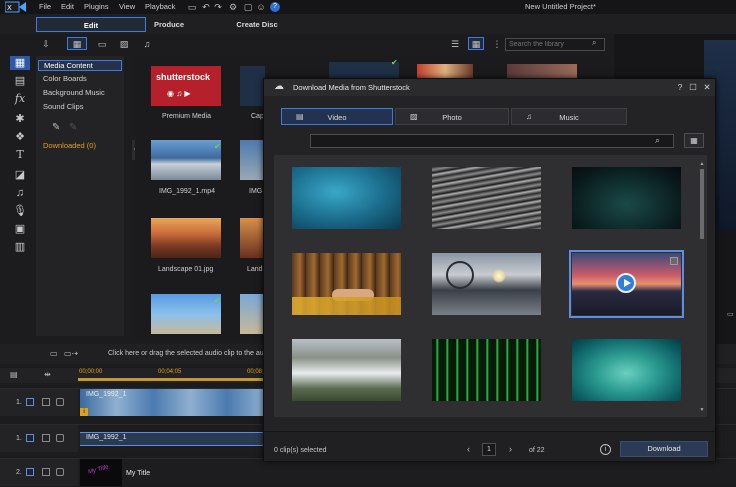 This screenshot has height=487, width=736. Describe the element at coordinates (192, 7) in the screenshot. I see `folder-icon: ▭` at that location.